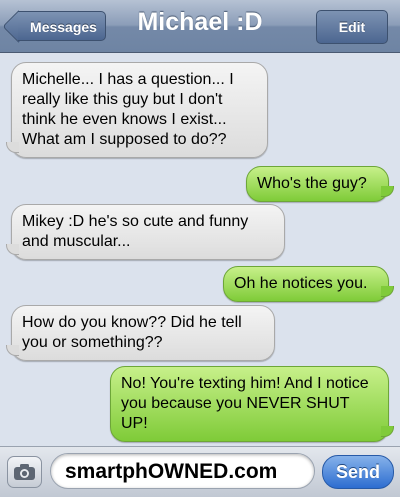 The image size is (400, 497). I want to click on message-bubble-sent: Who's the guy?, so click(320, 184).